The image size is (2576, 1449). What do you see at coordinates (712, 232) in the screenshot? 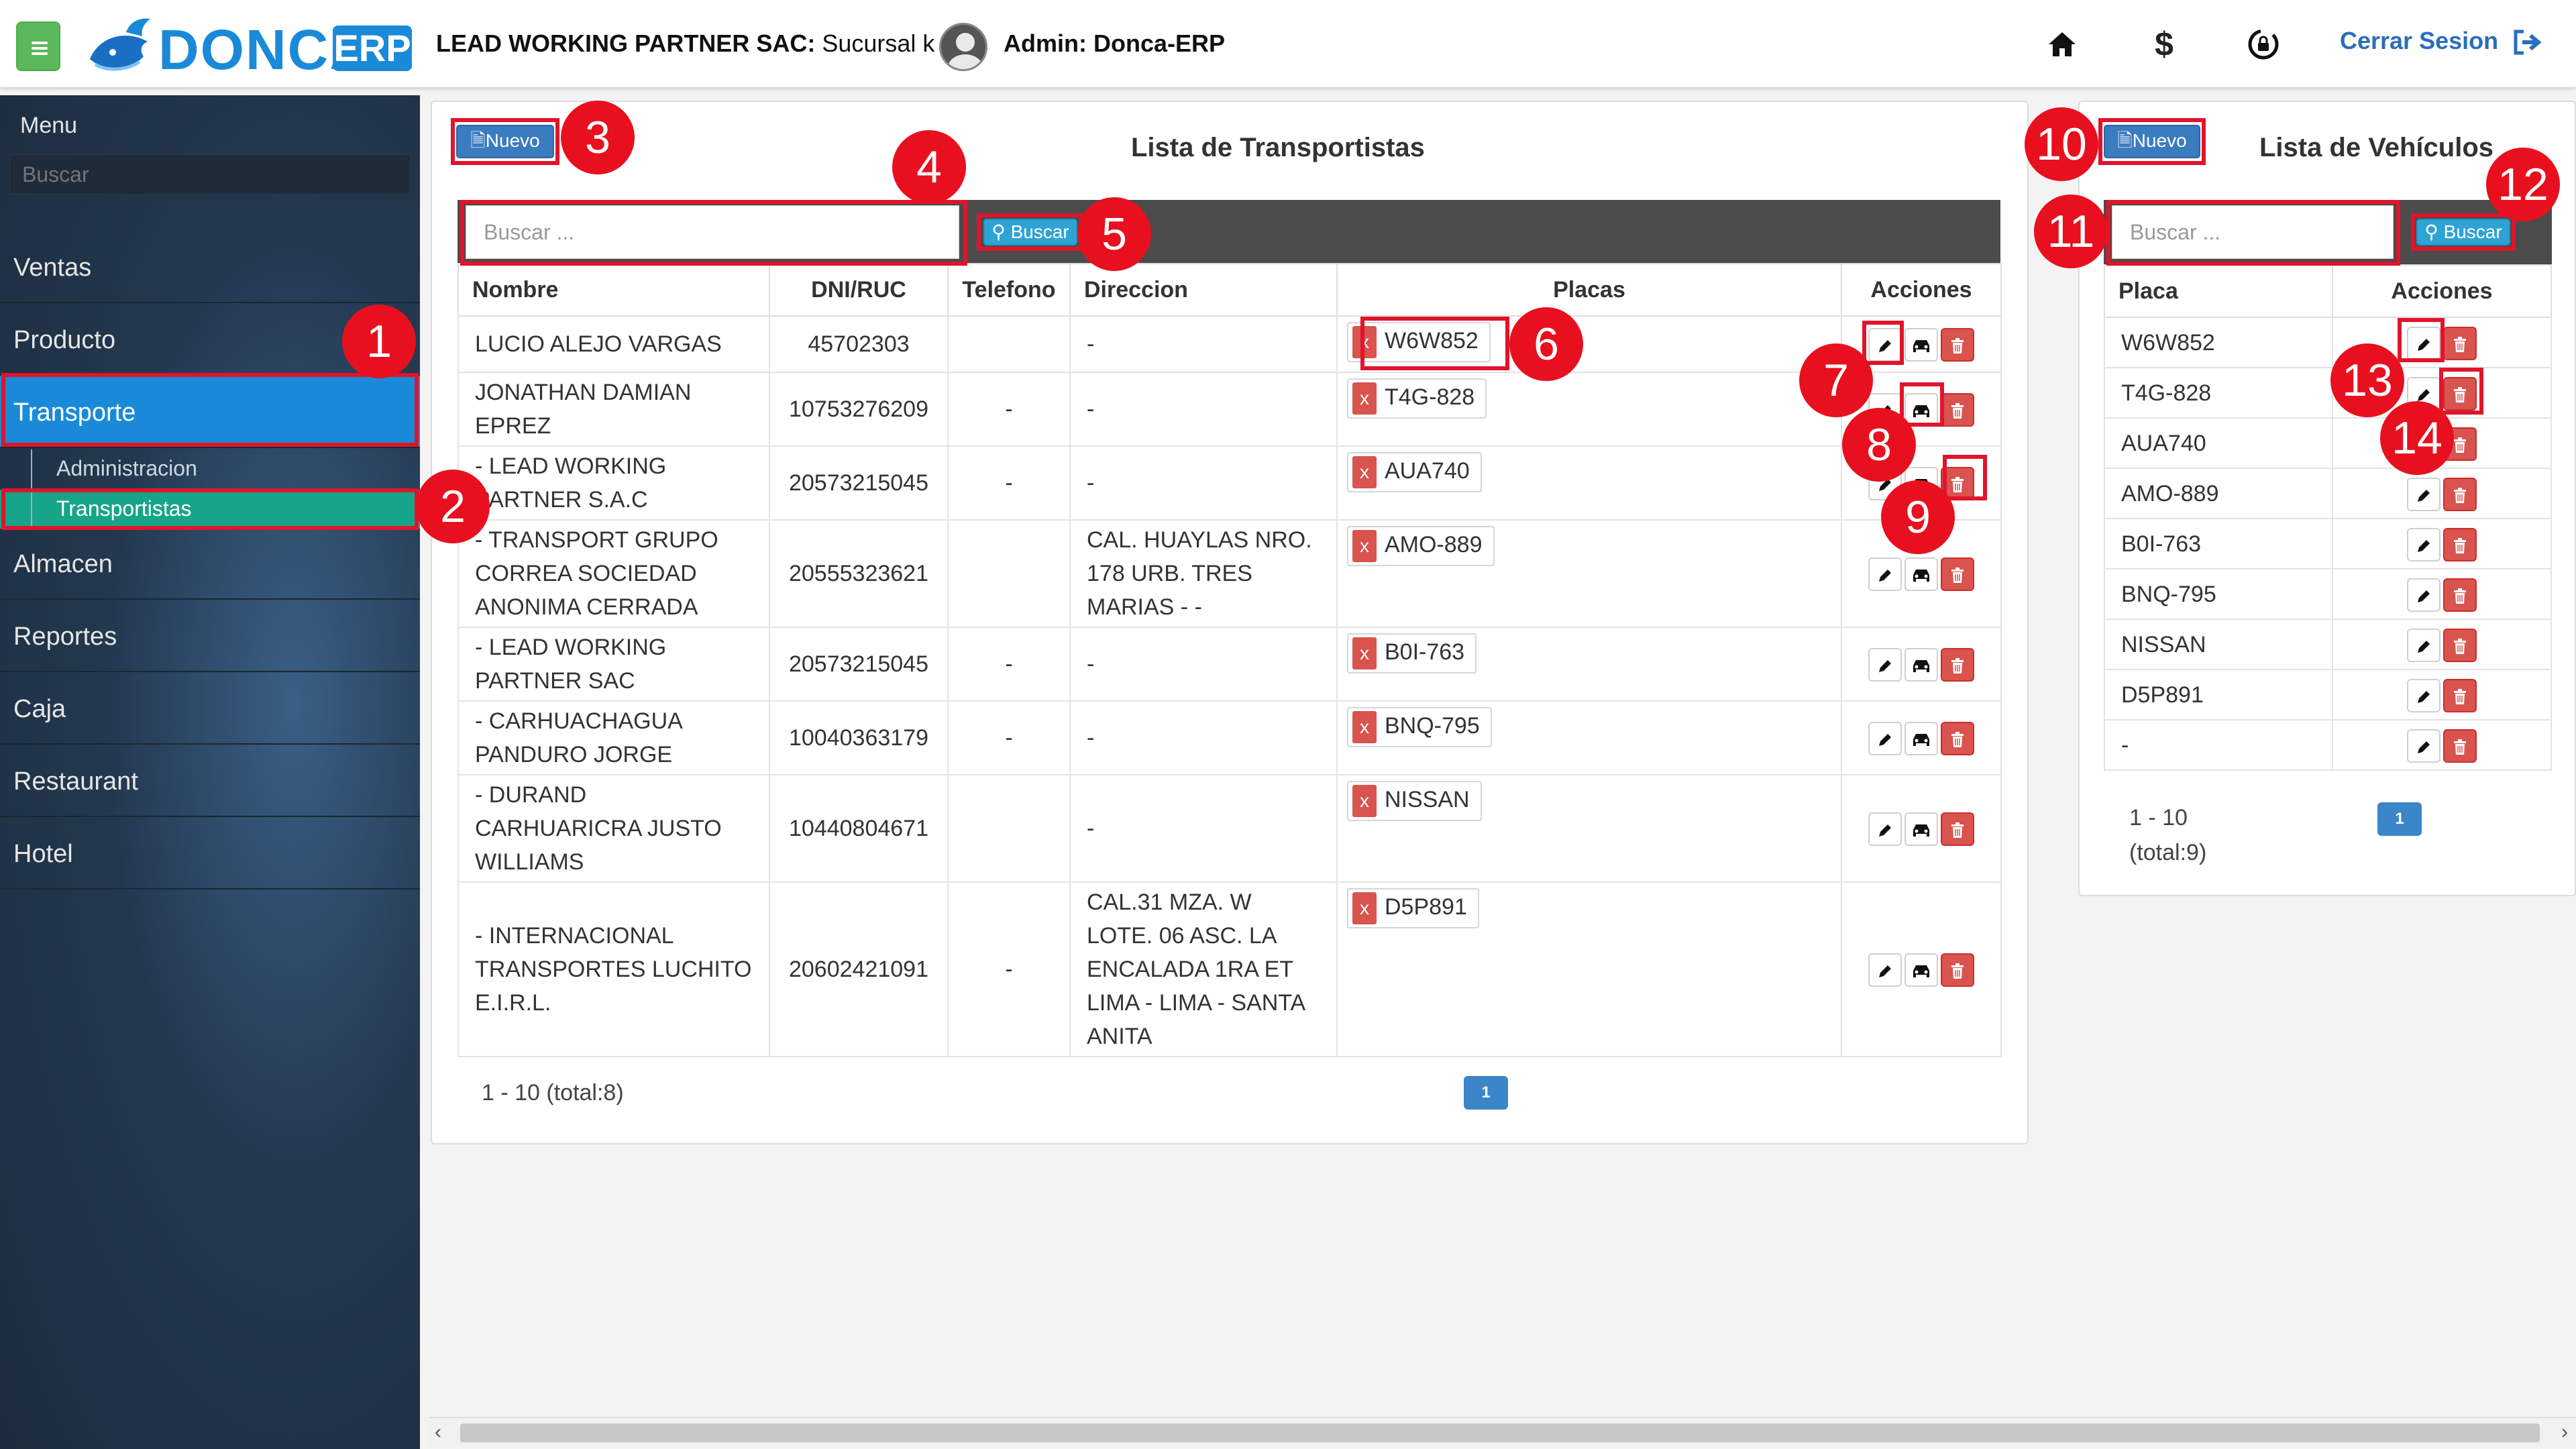
I see `transportistas-search-input` at bounding box center [712, 232].